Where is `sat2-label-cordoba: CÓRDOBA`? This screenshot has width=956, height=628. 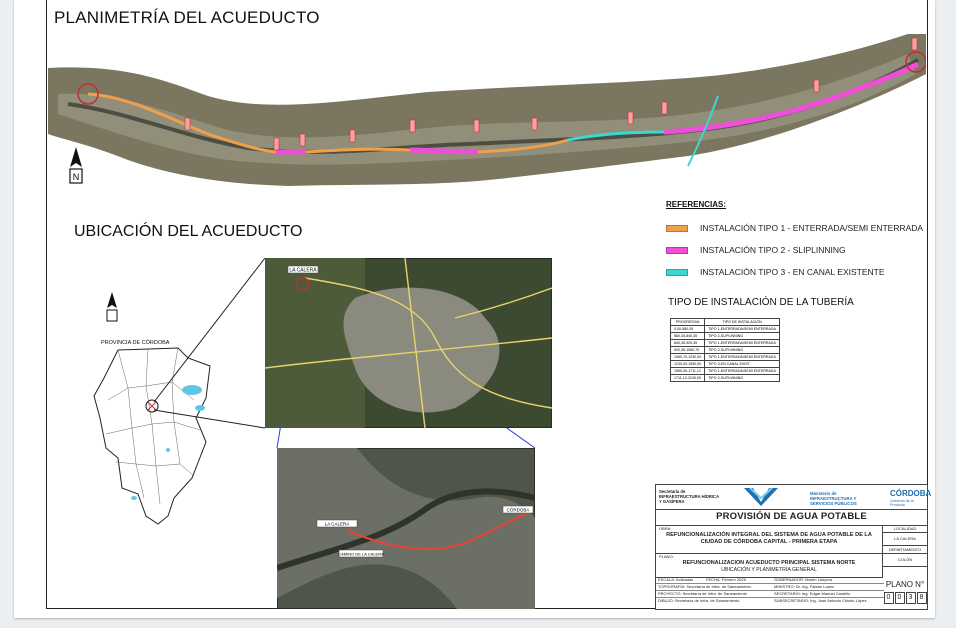
sat2-label-cordoba: CÓRDOBA is located at coordinates (518, 510).